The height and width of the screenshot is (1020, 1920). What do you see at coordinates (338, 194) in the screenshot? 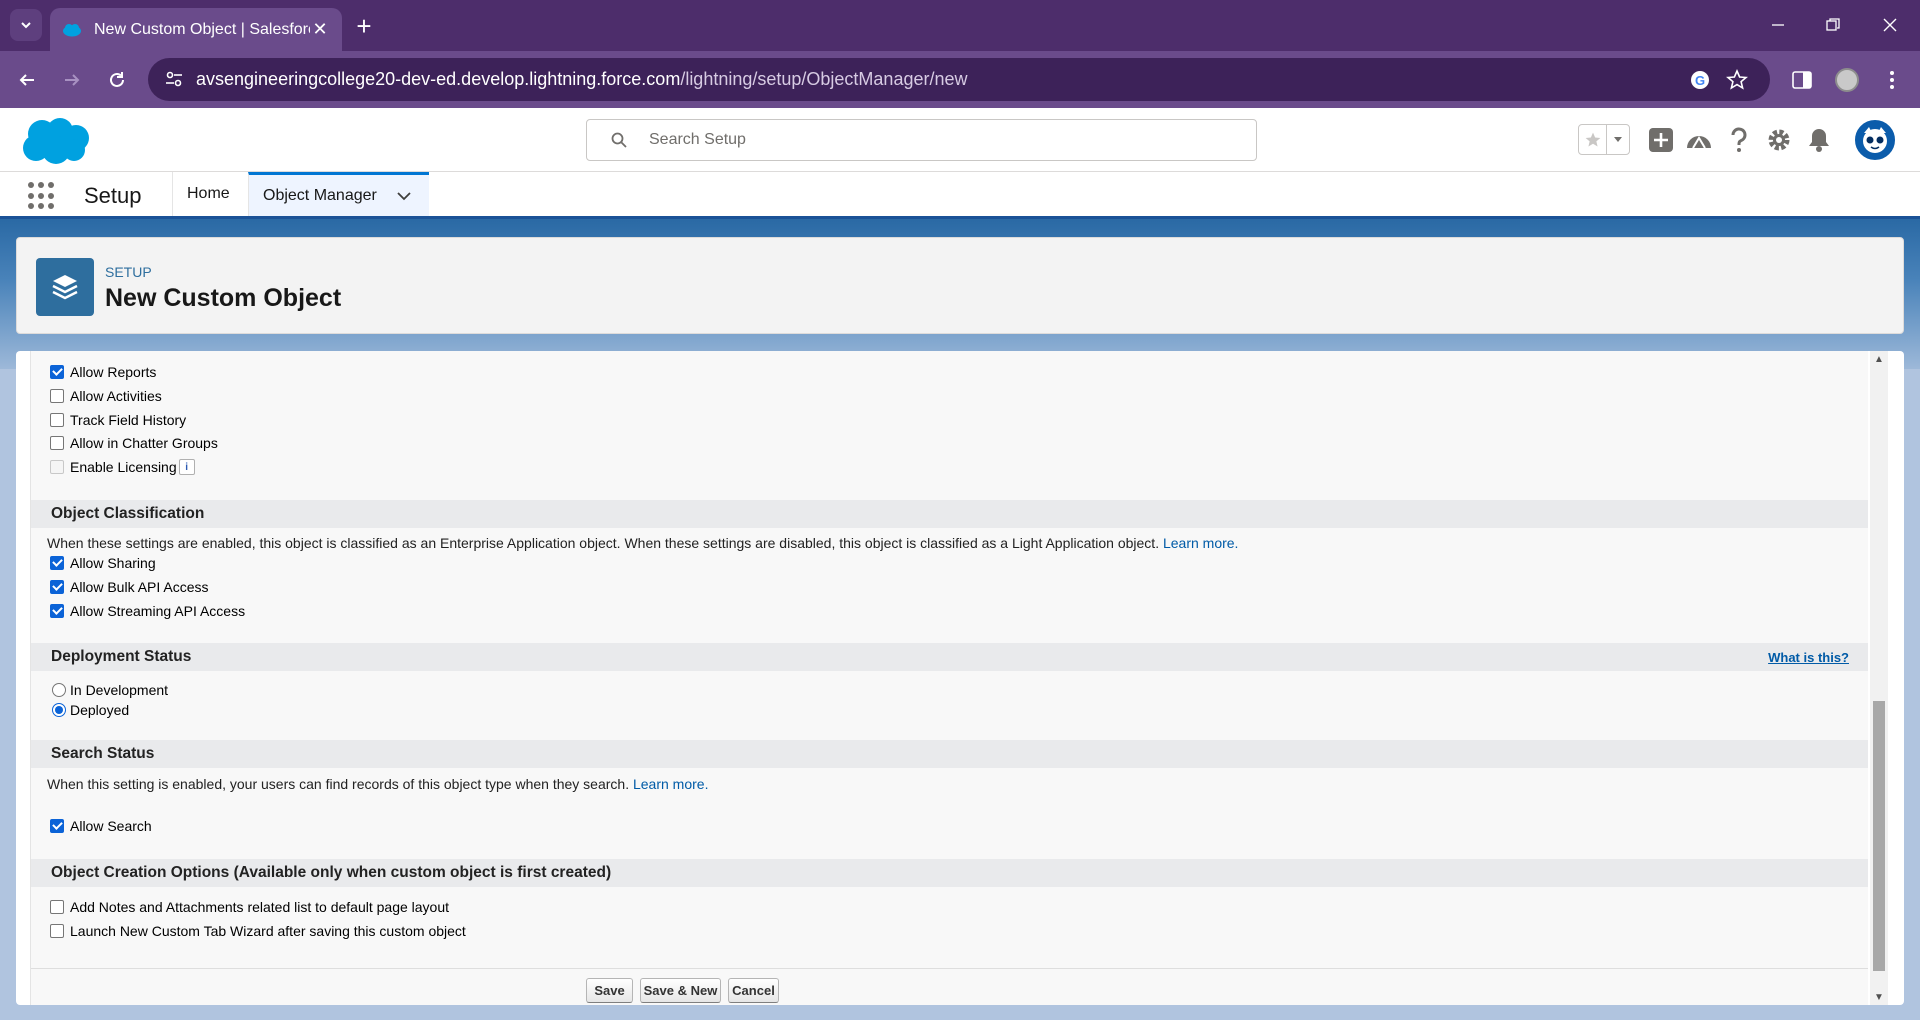
I see `nav-item-object-manager: Object Manager` at bounding box center [338, 194].